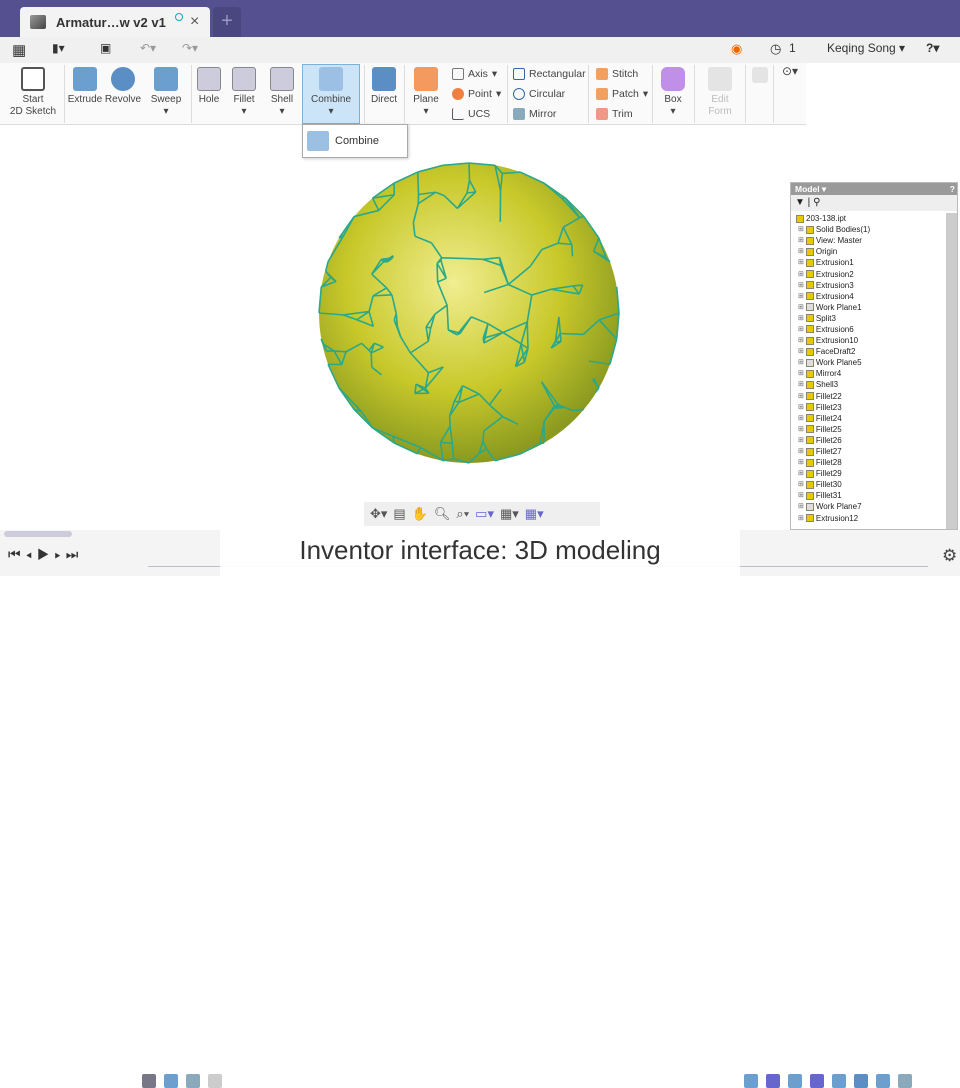 This screenshot has width=960, height=1088. Describe the element at coordinates (869, 351) in the screenshot. I see `tree-item: ⊞FaceDraft2` at that location.